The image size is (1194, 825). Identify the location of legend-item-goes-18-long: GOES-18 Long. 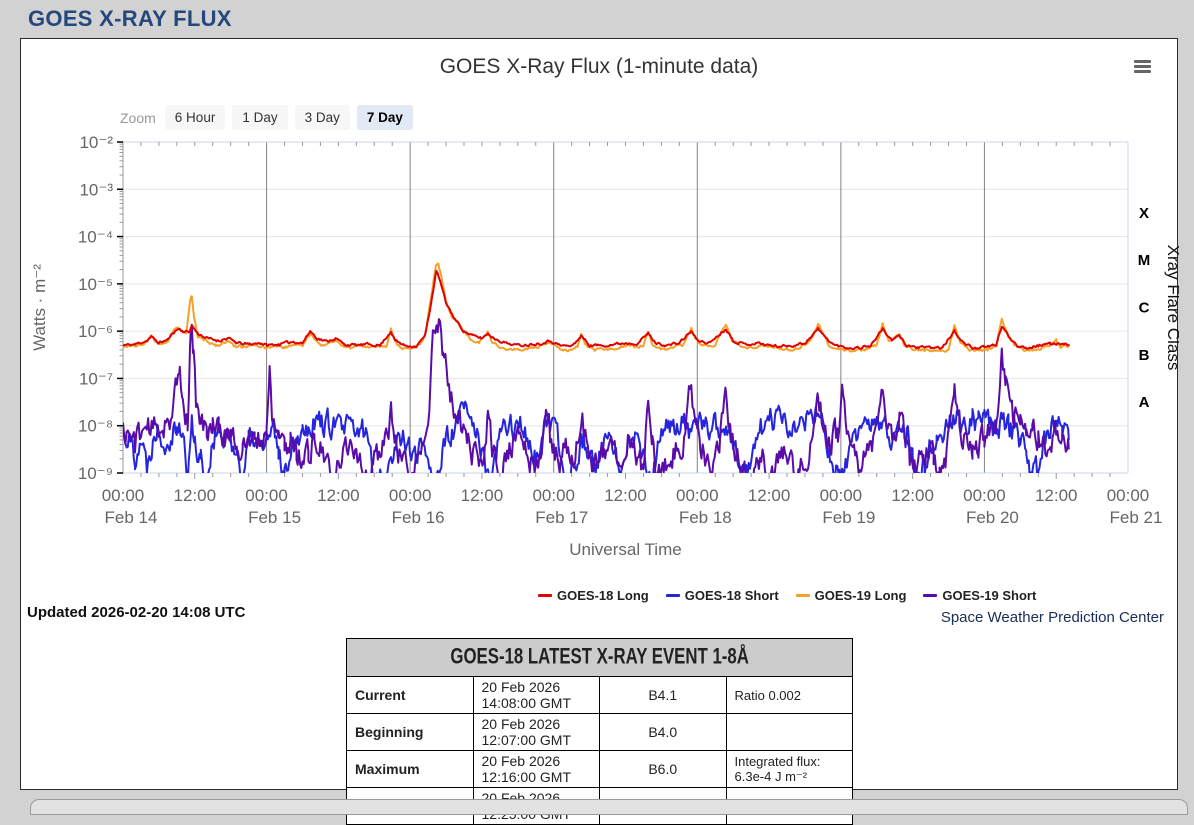
(593, 595).